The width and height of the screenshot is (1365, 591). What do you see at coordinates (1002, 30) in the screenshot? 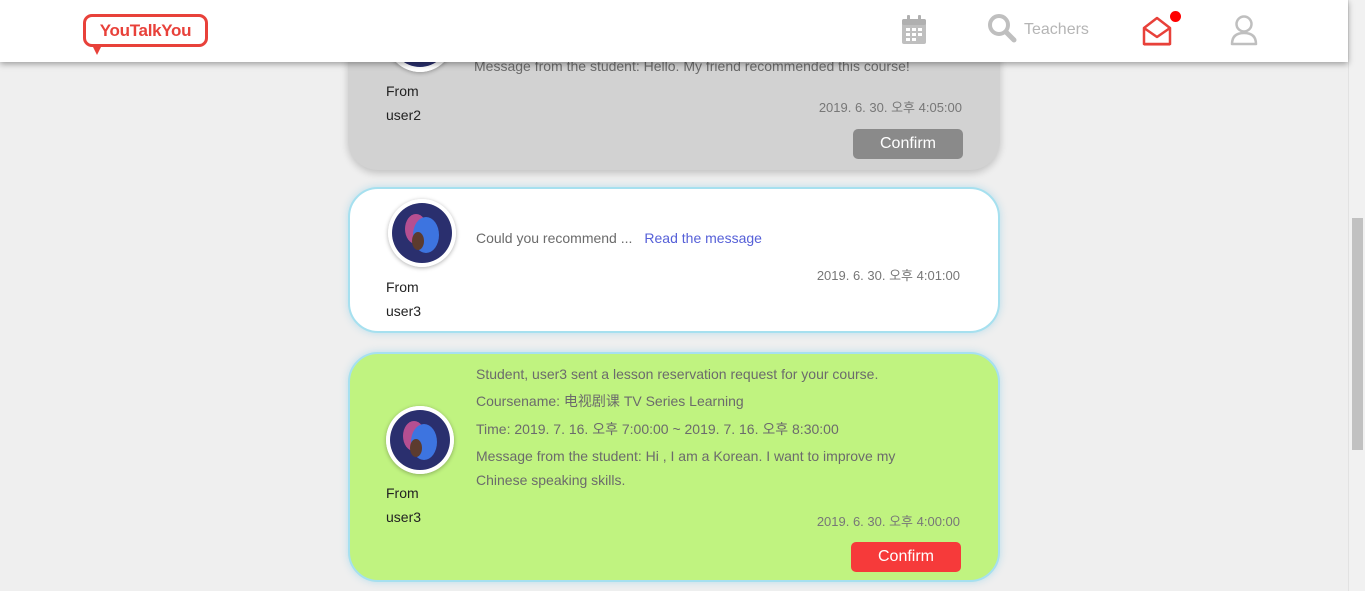
I see `search-icon` at bounding box center [1002, 30].